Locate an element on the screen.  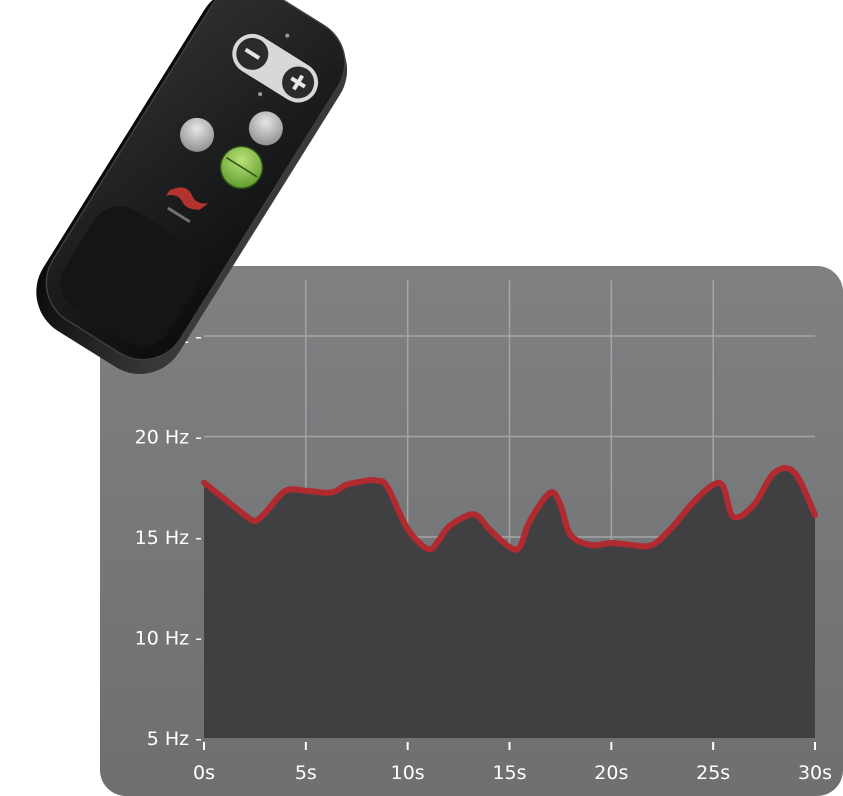
y-tick-label: 20 Hz - is located at coordinates (168, 438).